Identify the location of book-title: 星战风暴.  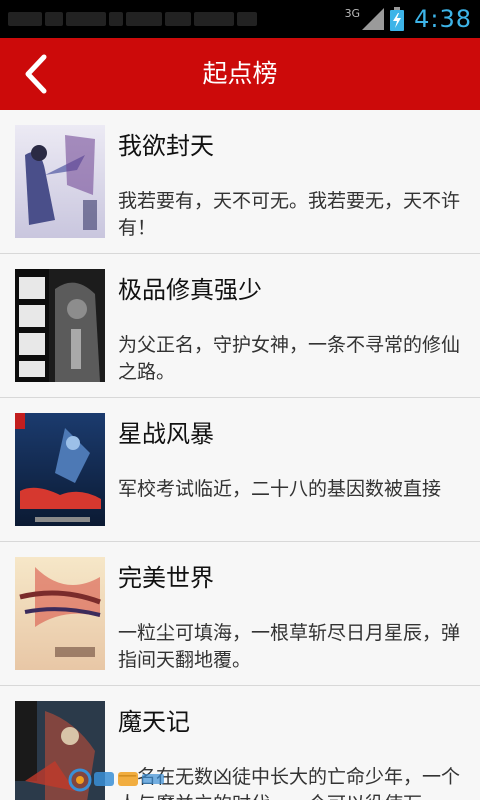
(166, 434).